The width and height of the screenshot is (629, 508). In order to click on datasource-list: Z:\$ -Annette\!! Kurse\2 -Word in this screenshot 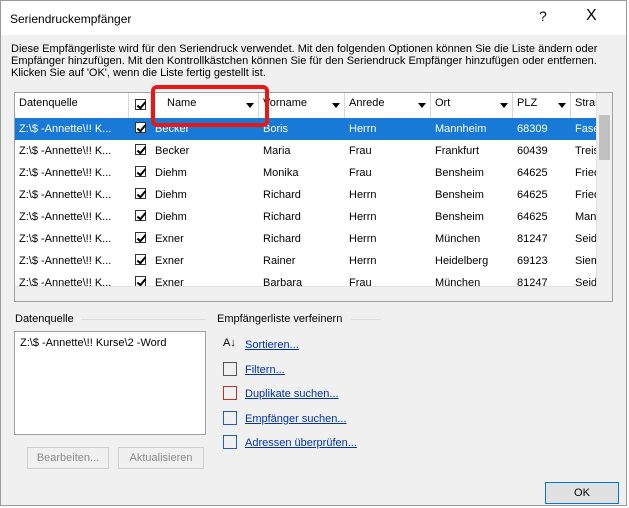, I will do `click(110, 383)`.